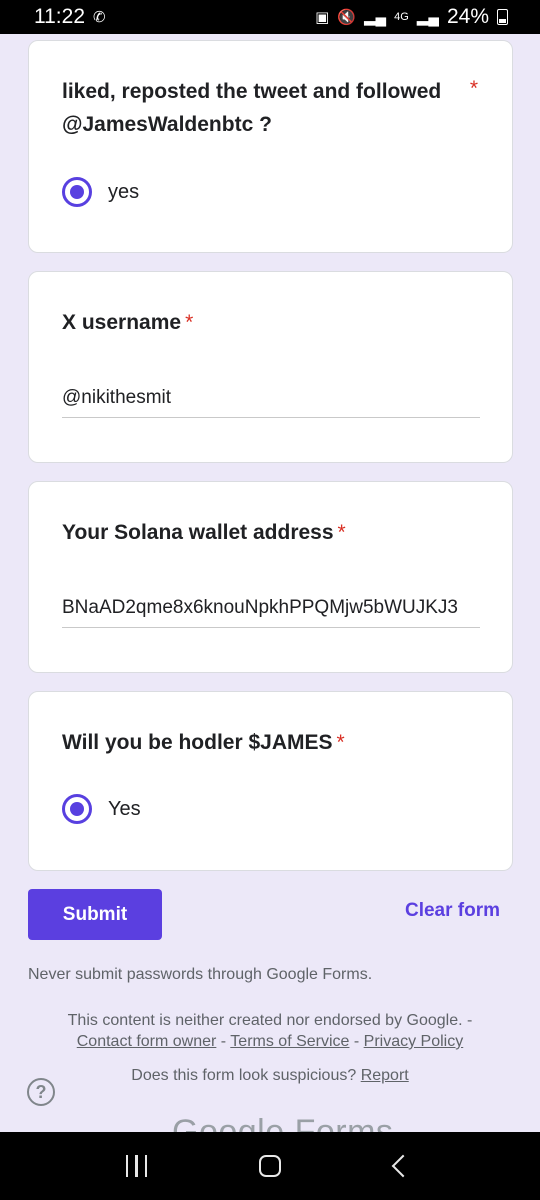 This screenshot has height=1200, width=540. Describe the element at coordinates (270, 781) in the screenshot. I see `question-card-4: Will you be hodler $JAMES * Yes` at that location.